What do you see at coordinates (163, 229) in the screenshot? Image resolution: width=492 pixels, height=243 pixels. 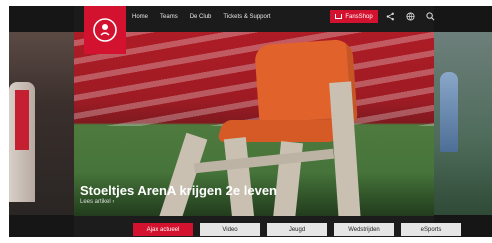 I see `tab-ajax-actueel: Ajax actueel` at bounding box center [163, 229].